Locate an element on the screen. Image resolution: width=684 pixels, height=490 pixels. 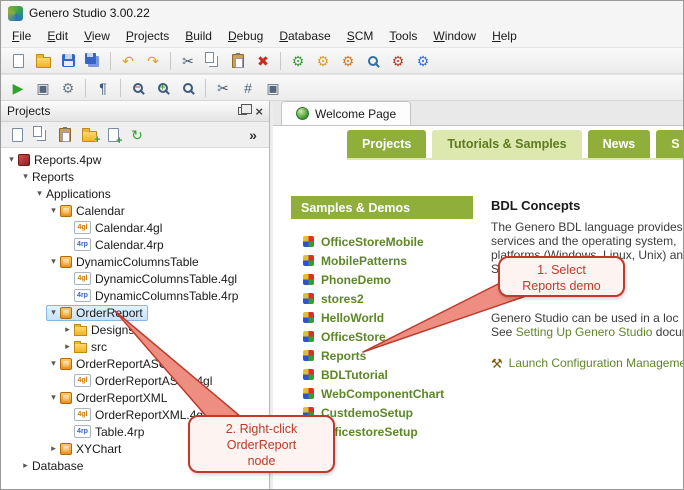
redo-button: ↷ is located at coordinates (153, 61).